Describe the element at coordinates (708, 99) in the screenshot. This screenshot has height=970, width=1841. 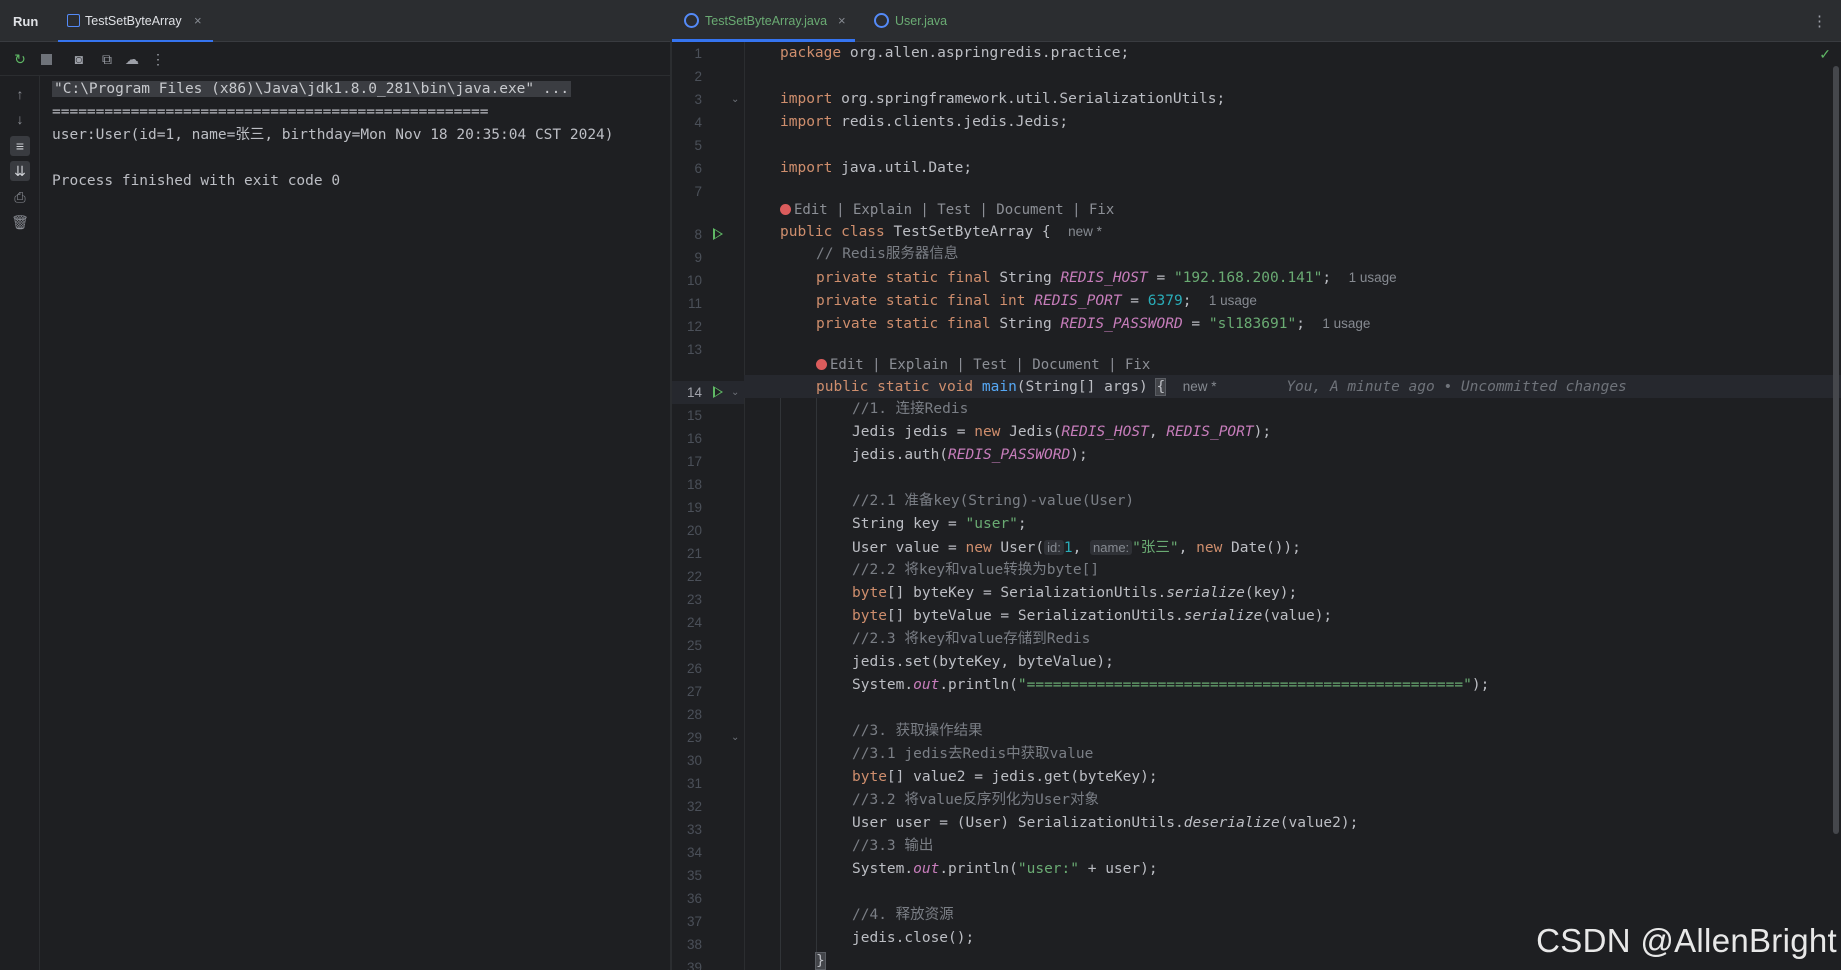
I see `gutter-row: 3 ⌄` at that location.